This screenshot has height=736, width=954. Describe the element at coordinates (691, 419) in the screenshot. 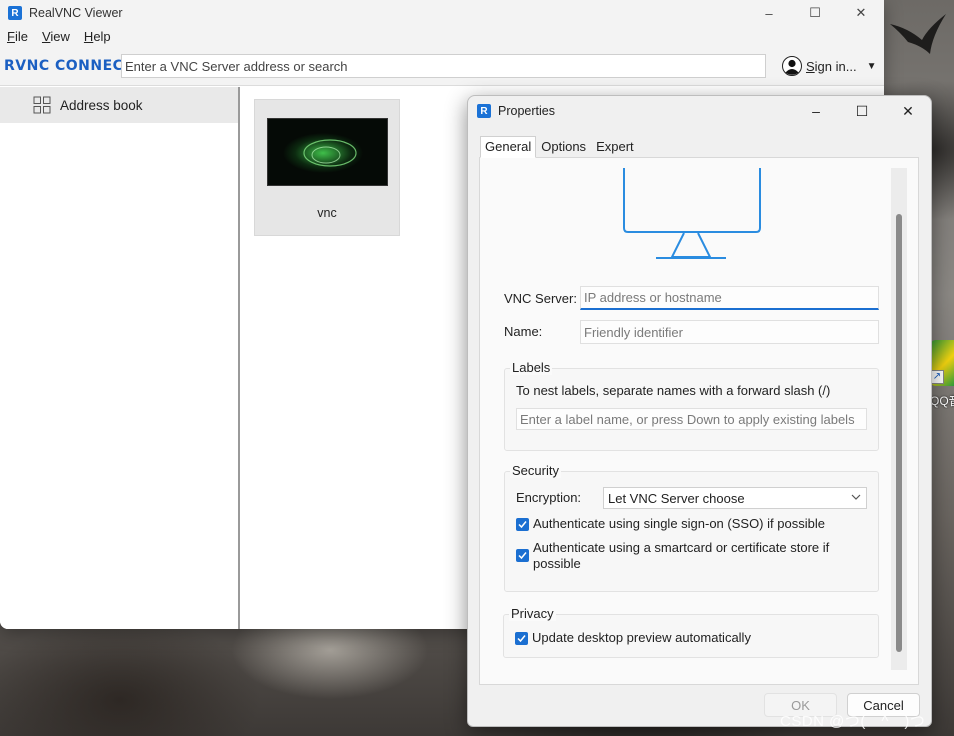

I see `label-input` at that location.